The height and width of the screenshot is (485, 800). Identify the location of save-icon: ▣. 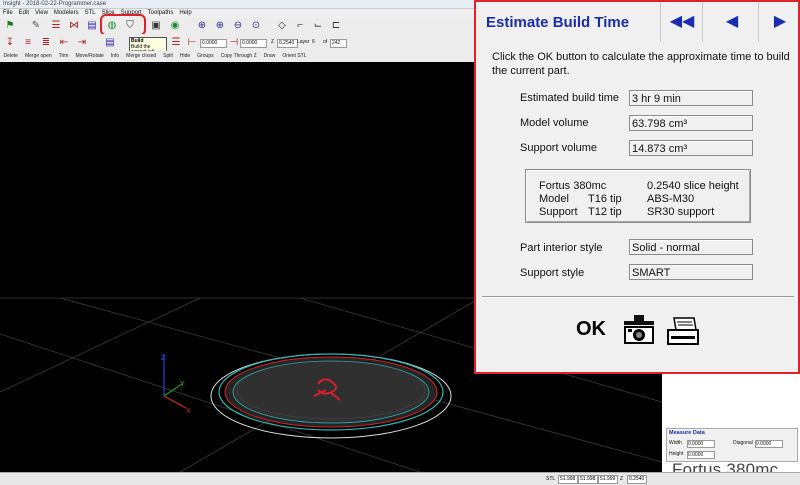
(156, 26).